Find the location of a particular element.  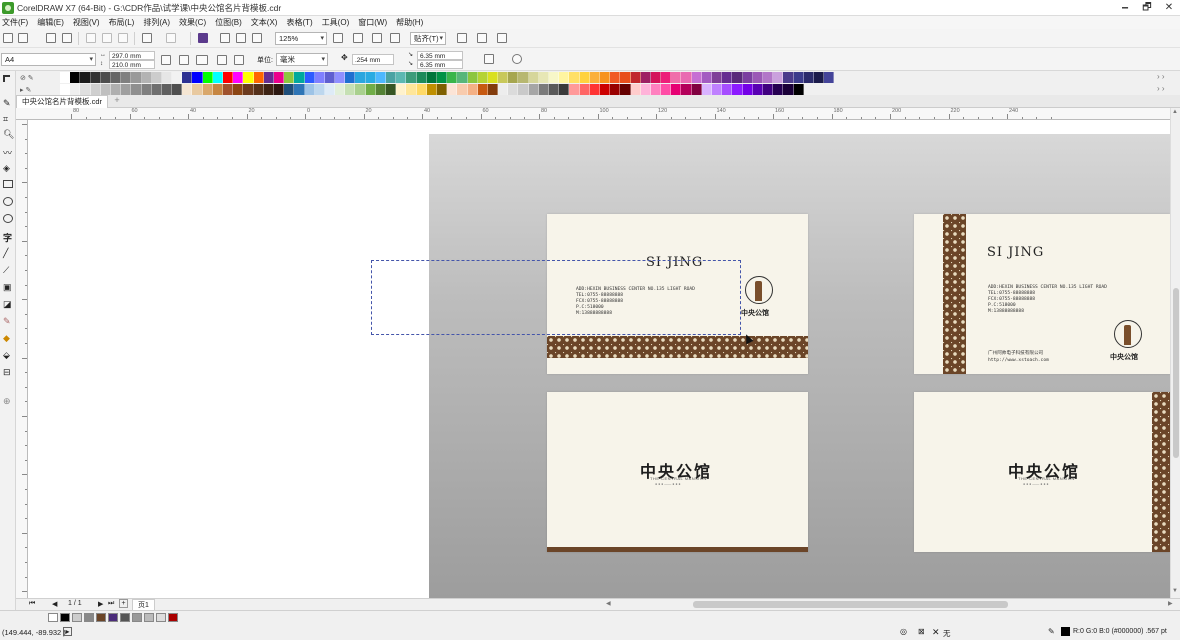

menu-help: 帮助(H) is located at coordinates (411, 22).